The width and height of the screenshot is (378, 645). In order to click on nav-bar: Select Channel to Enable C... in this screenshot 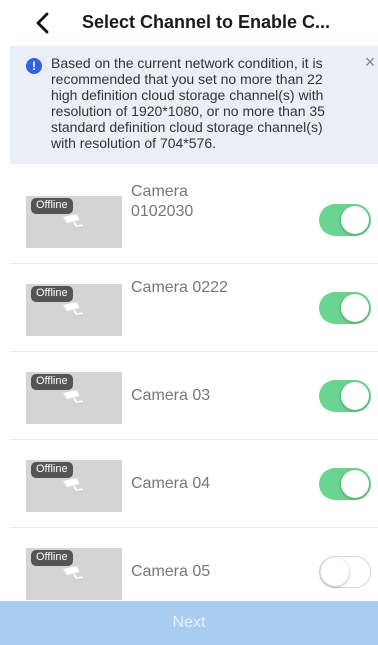, I will do `click(189, 23)`.